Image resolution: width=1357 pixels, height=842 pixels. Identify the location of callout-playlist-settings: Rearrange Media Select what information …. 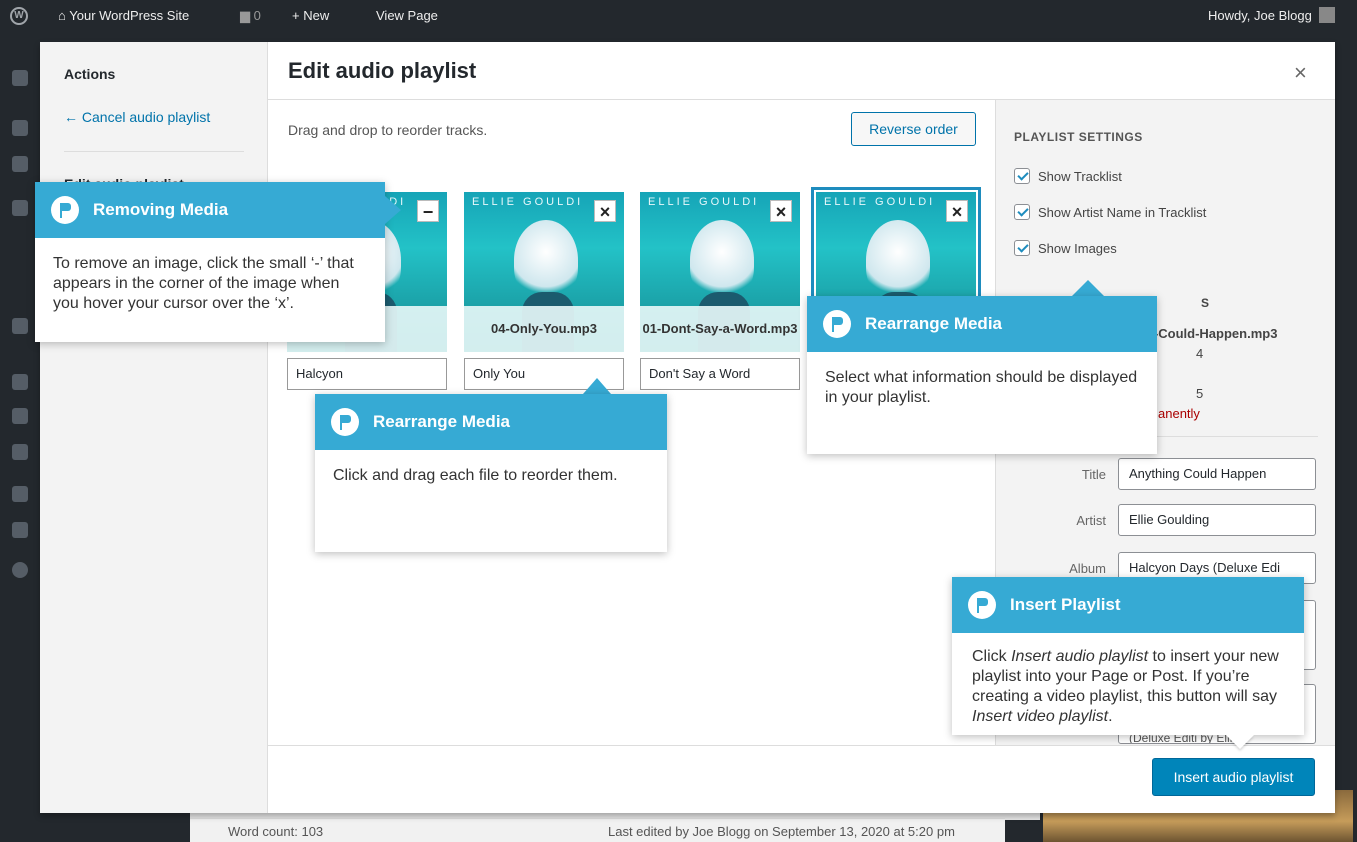
(982, 375).